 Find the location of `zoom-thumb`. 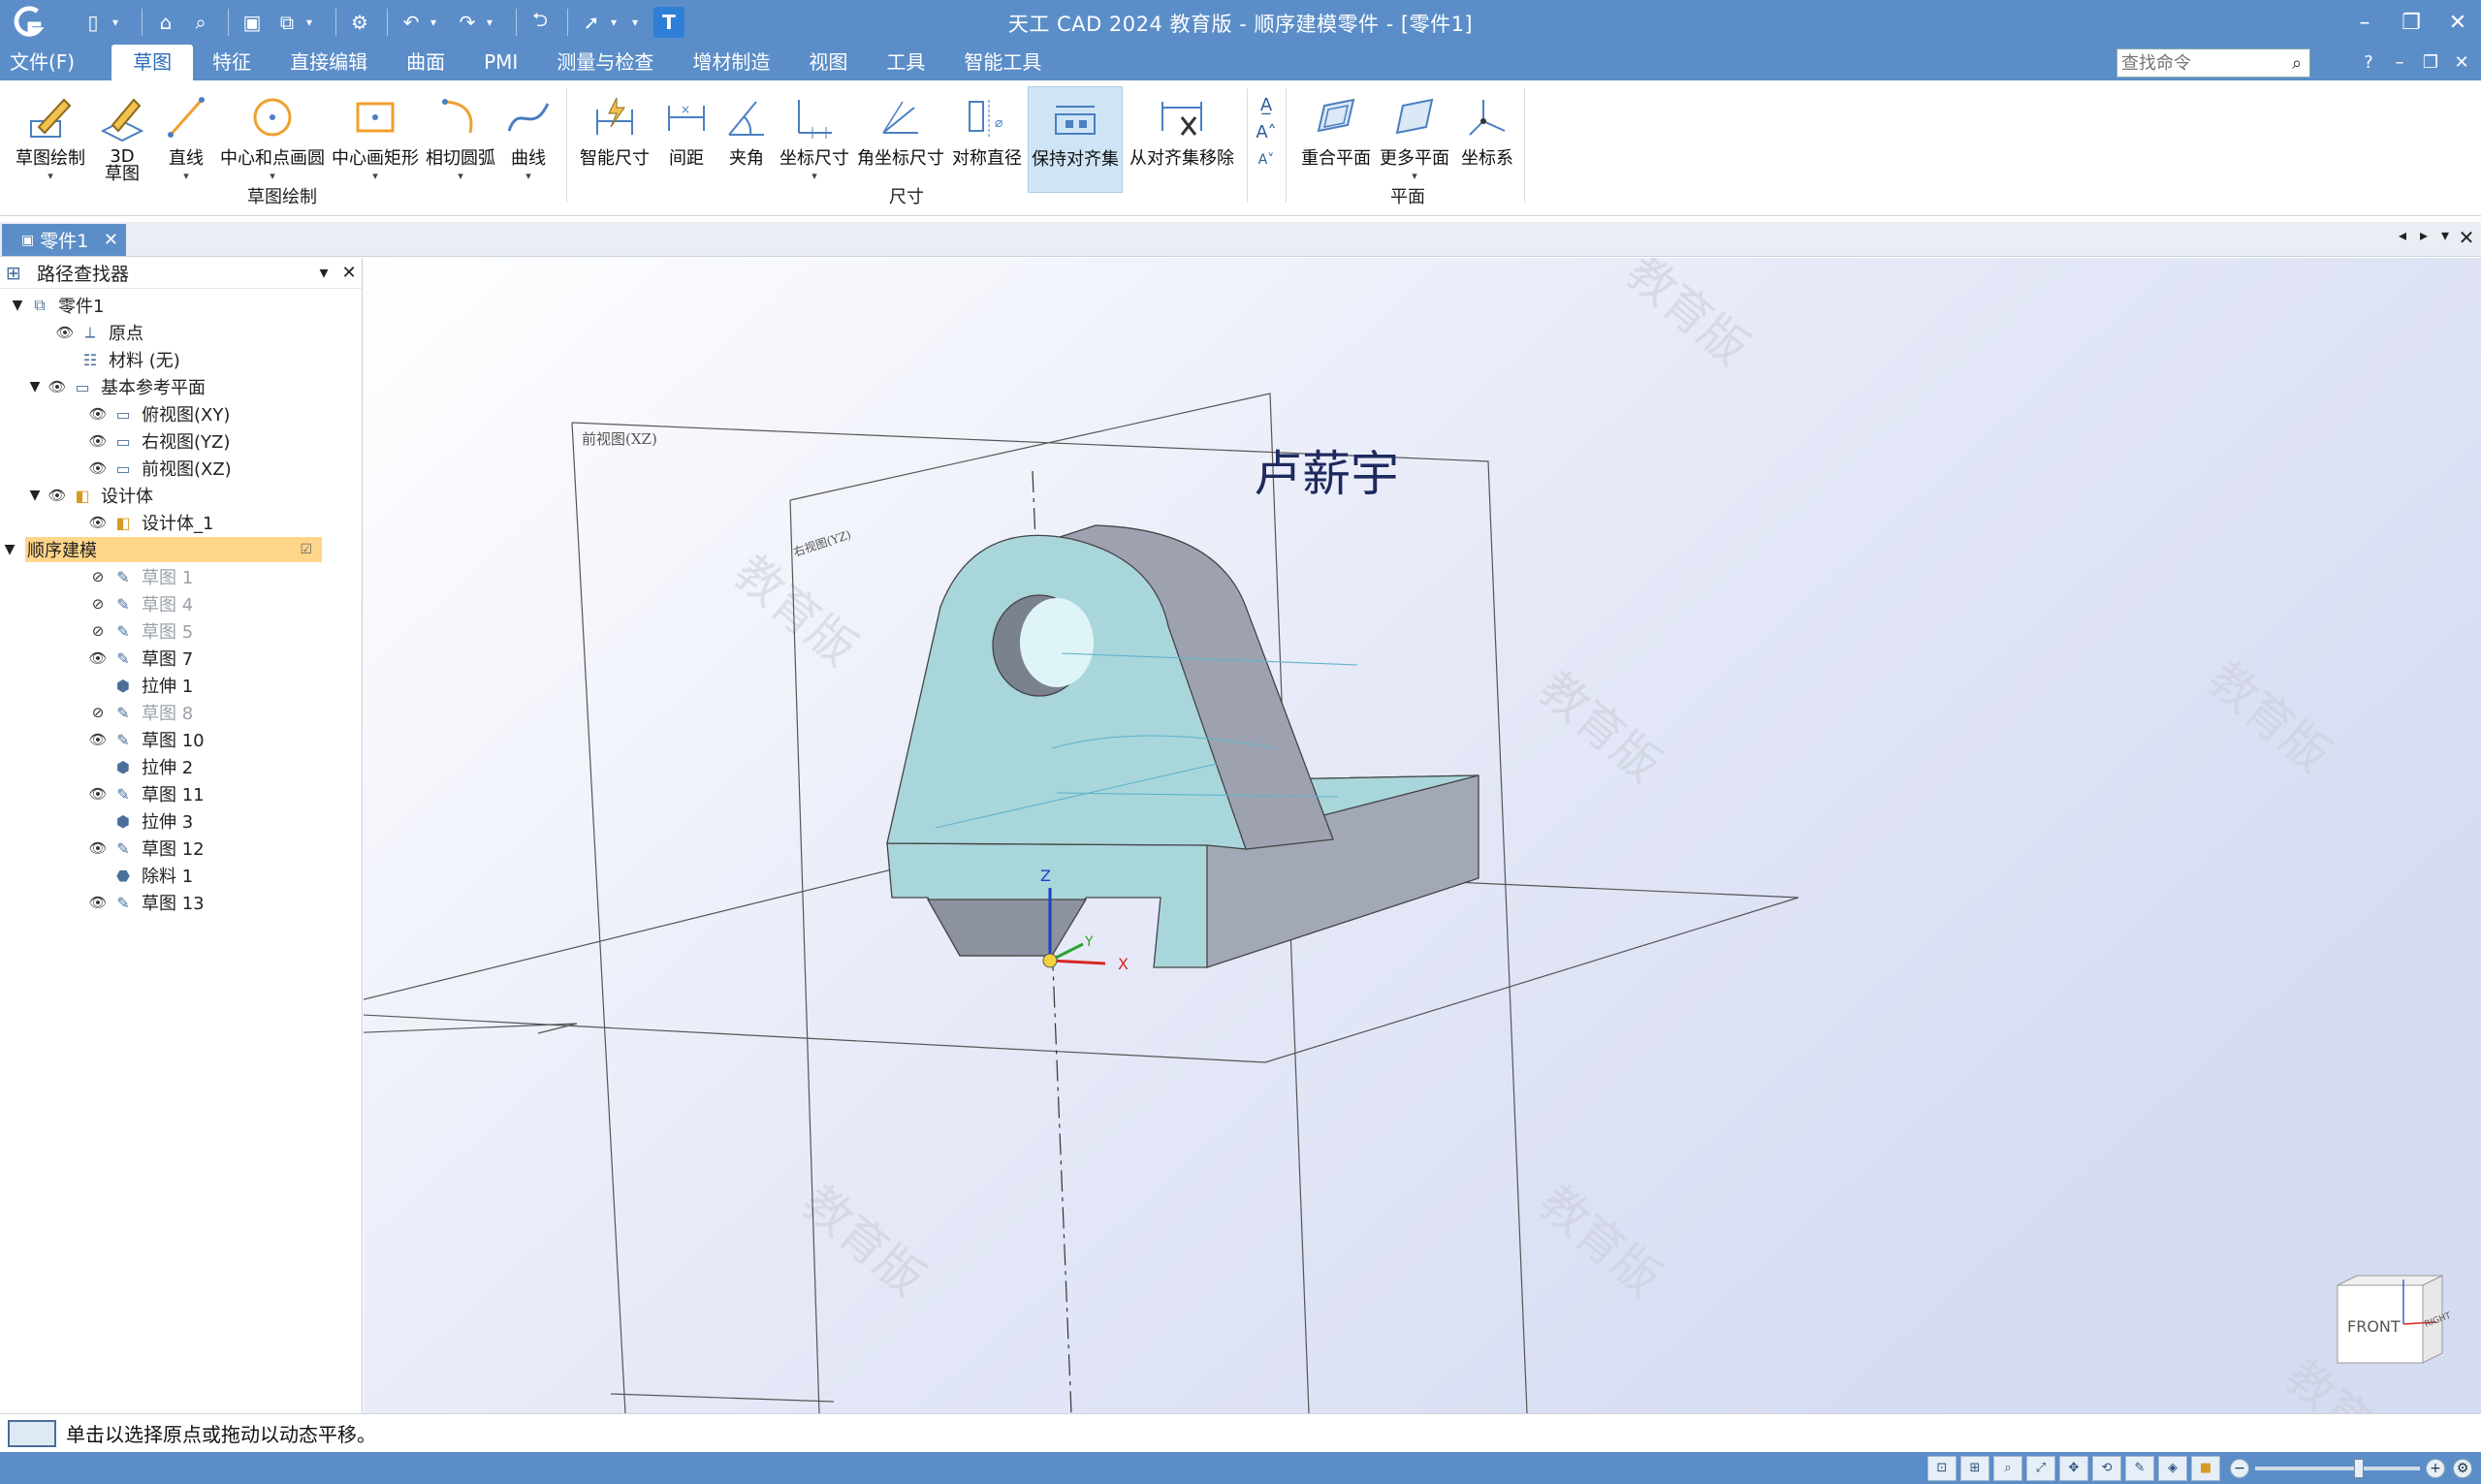

zoom-thumb is located at coordinates (2359, 1468).